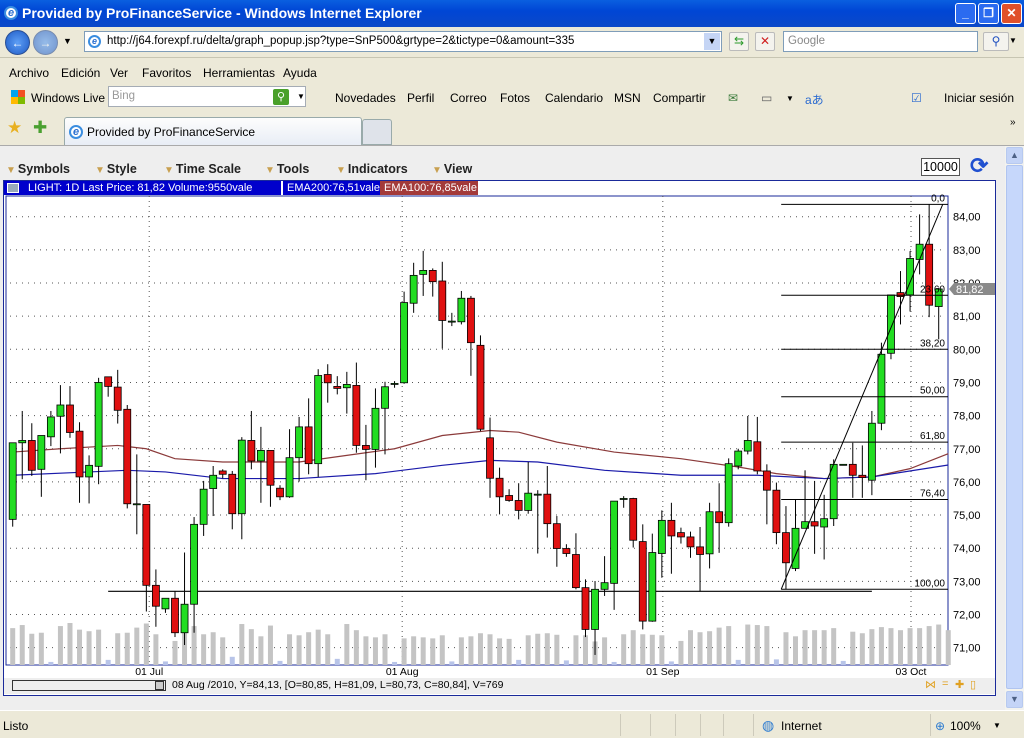 The height and width of the screenshot is (738, 1024). What do you see at coordinates (930, 684) in the screenshot?
I see `zoom-fit-icon: ⋈` at bounding box center [930, 684].